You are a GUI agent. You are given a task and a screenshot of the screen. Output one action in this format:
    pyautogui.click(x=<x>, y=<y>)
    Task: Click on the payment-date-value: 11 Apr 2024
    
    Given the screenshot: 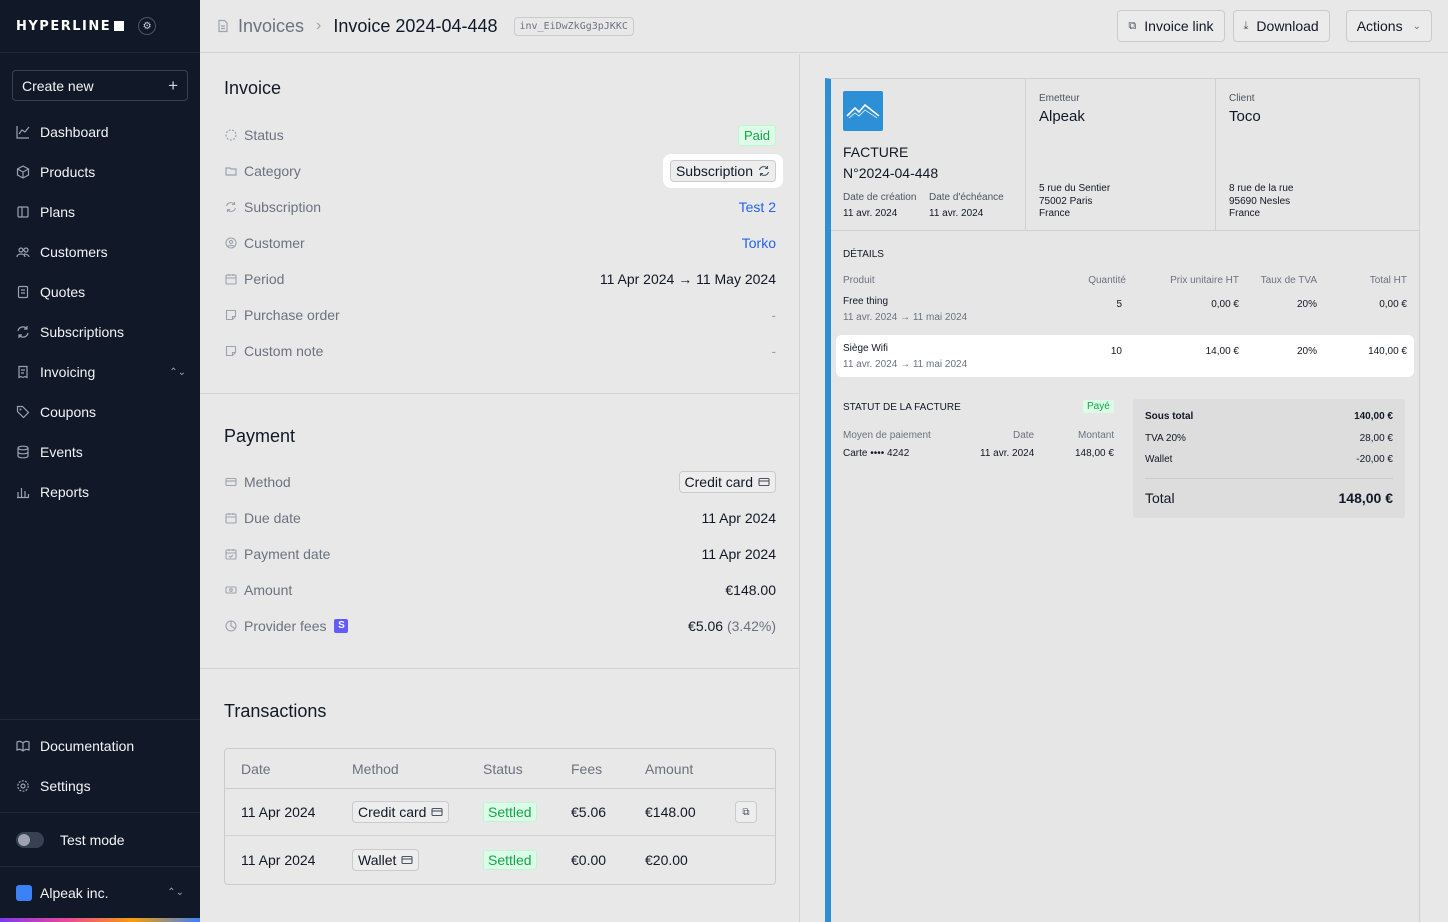 What is the action you would take?
    pyautogui.click(x=738, y=554)
    